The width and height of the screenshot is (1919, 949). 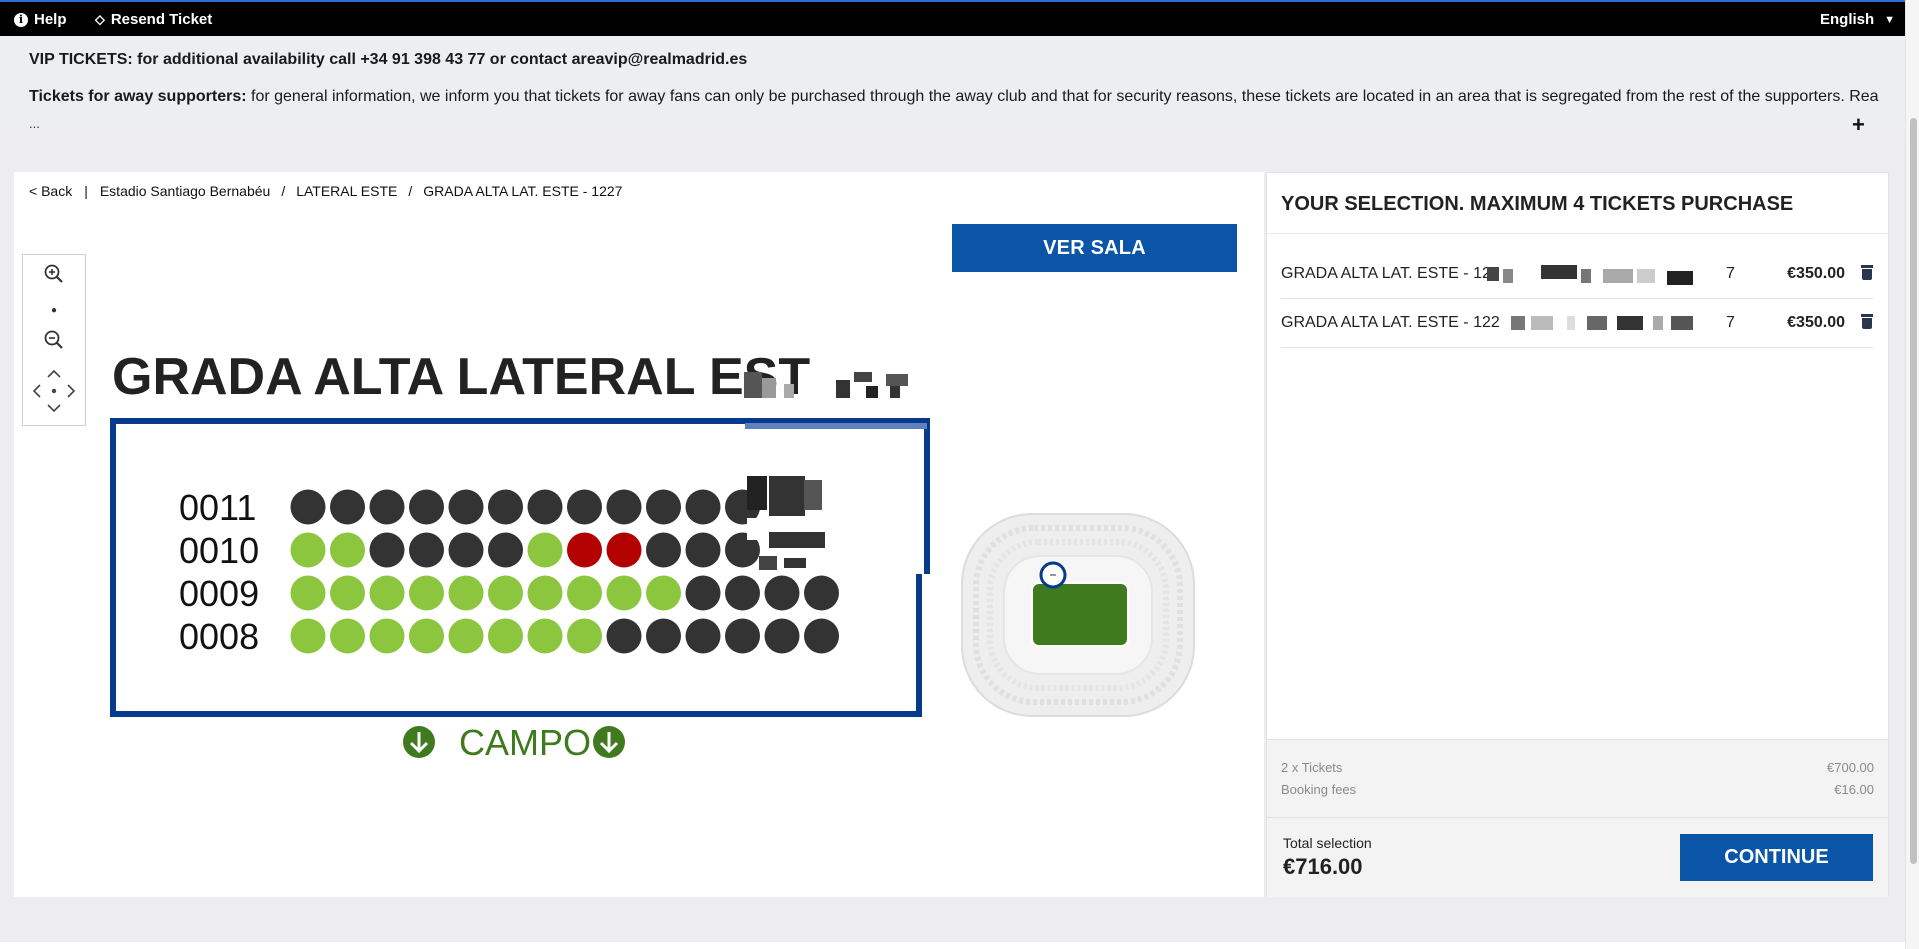 What do you see at coordinates (1577, 233) in the screenshot?
I see `divider` at bounding box center [1577, 233].